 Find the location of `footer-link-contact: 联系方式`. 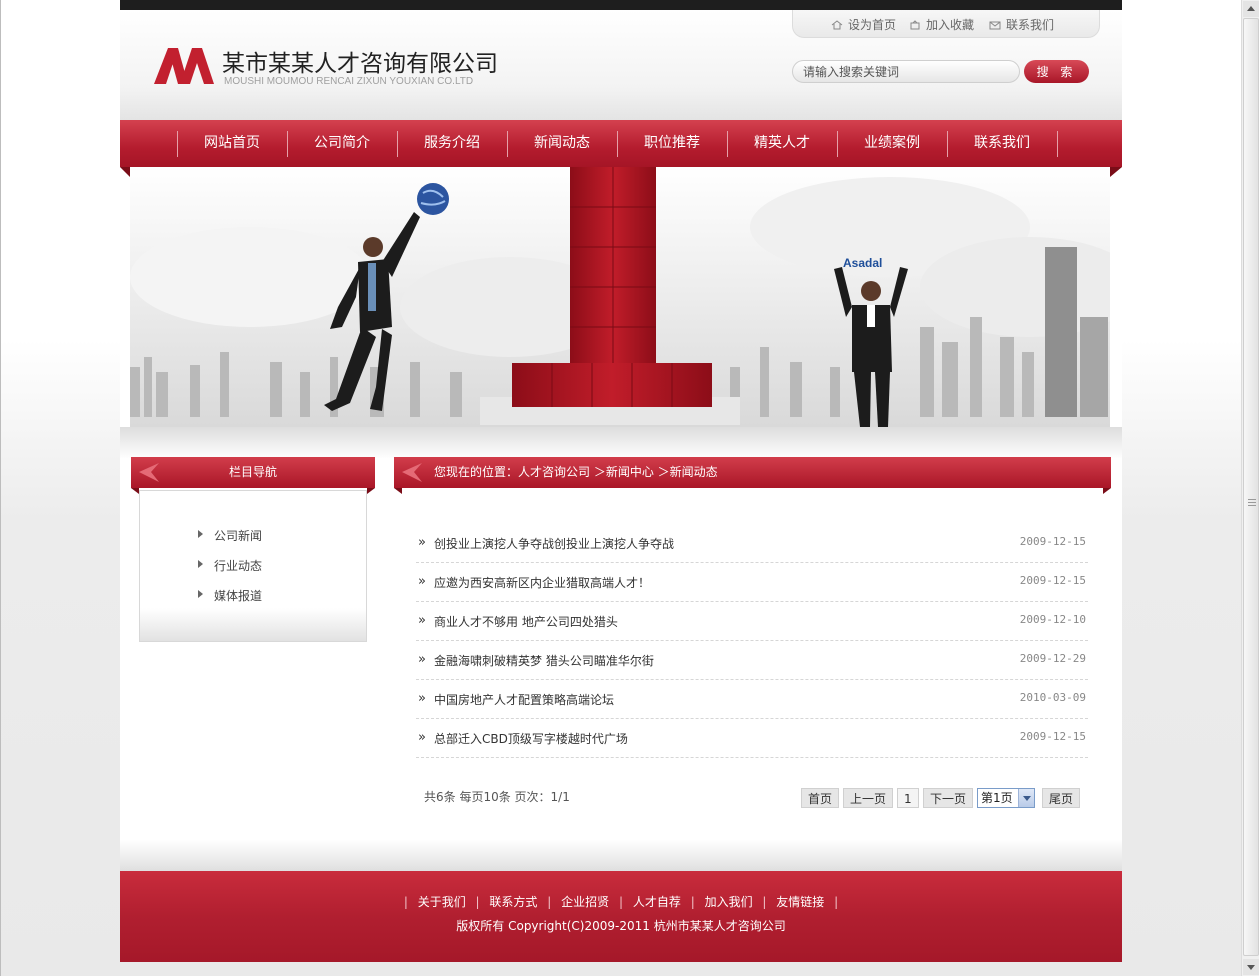

footer-link-contact: 联系方式 is located at coordinates (513, 902).